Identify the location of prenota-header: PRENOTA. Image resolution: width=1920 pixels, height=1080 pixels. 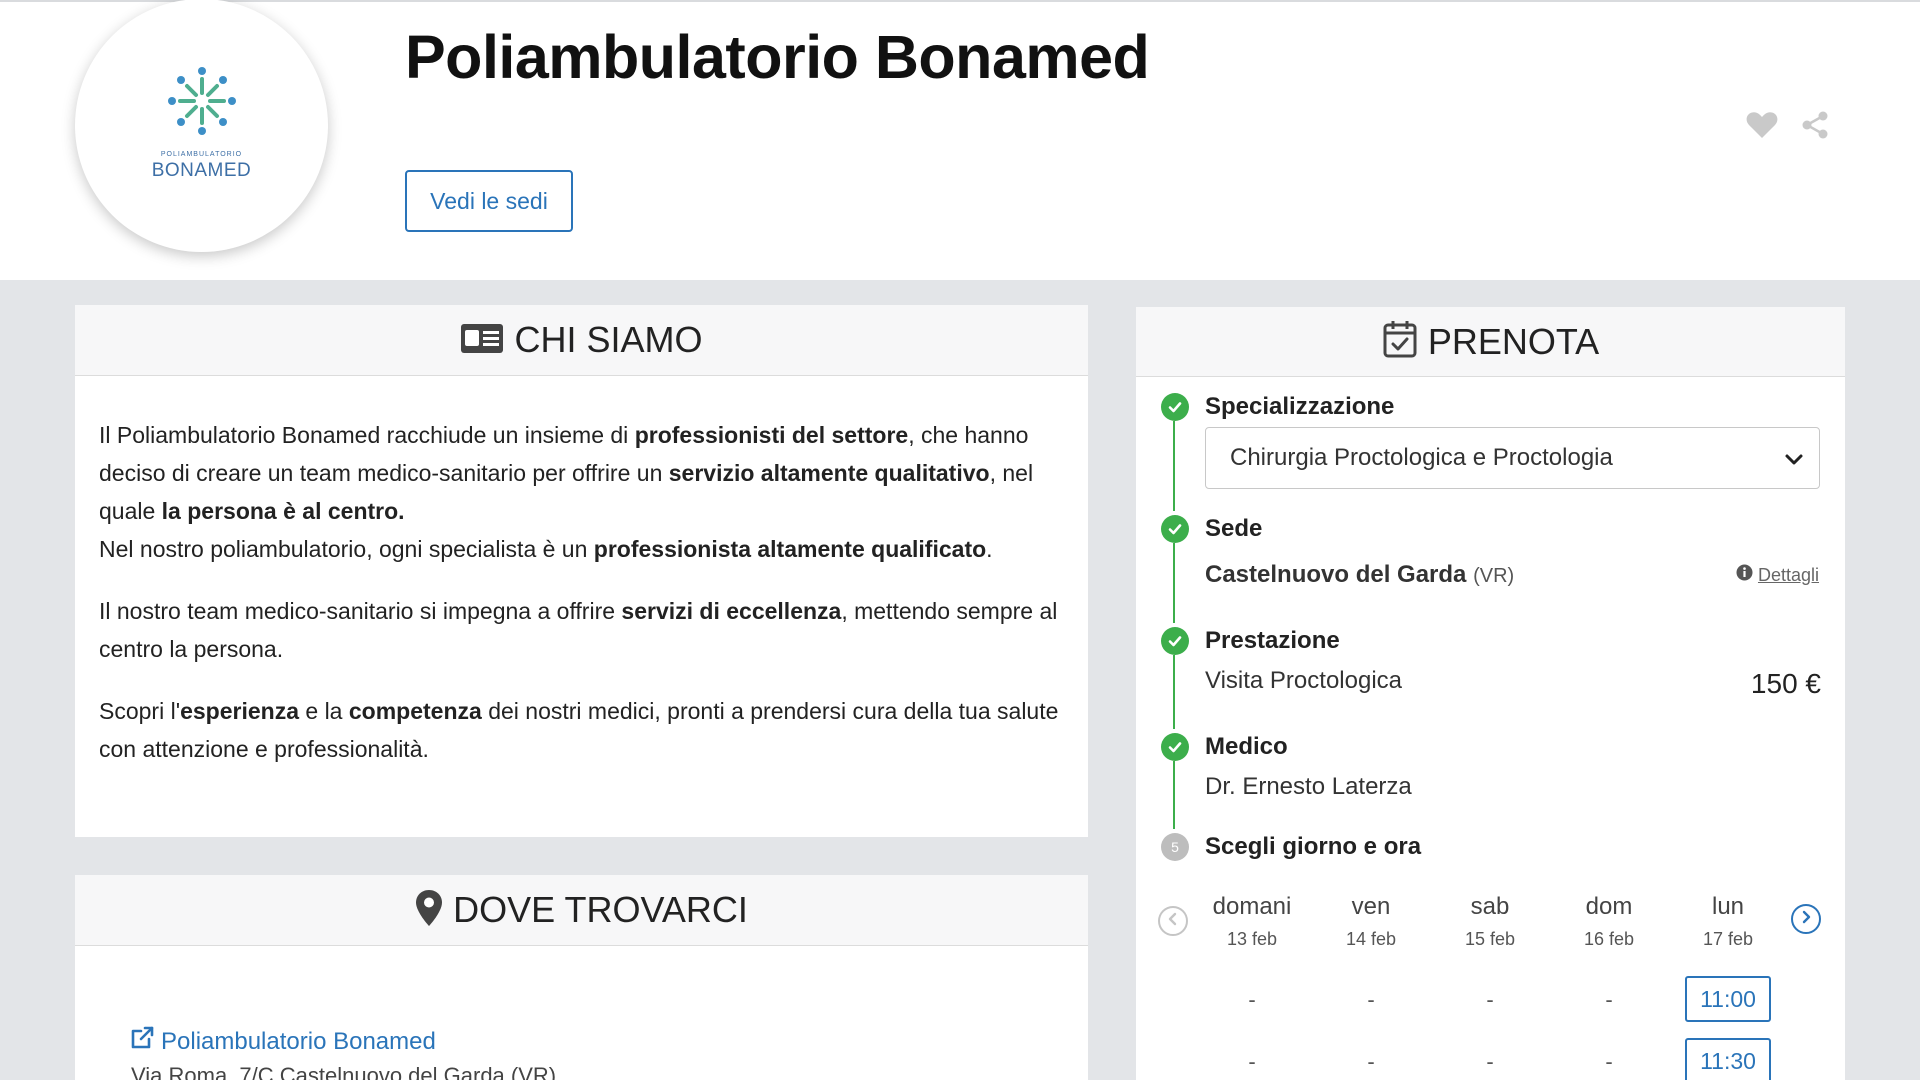
(1490, 342).